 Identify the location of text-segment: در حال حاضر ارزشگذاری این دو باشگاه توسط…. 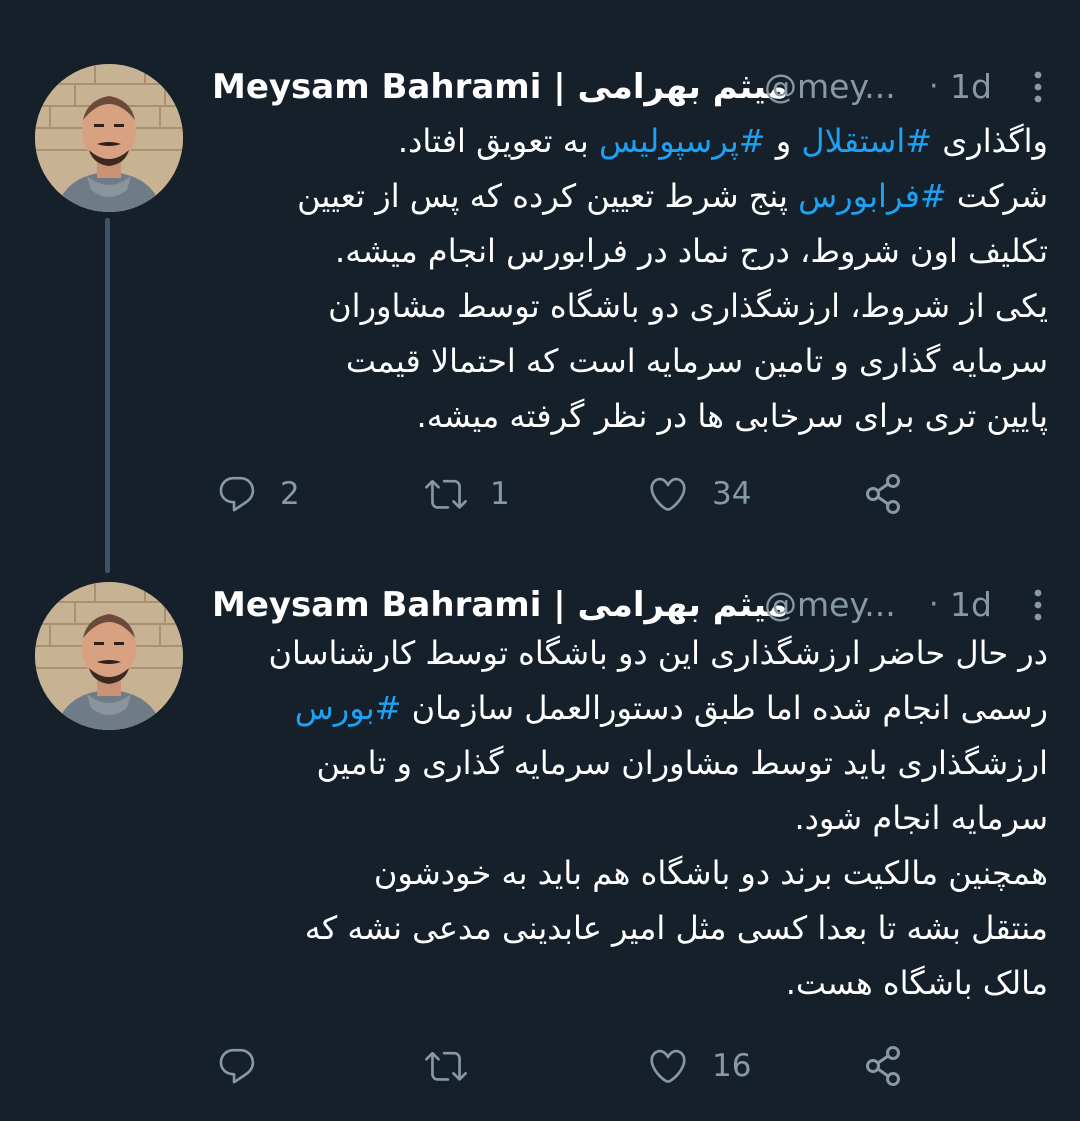
(658, 653).